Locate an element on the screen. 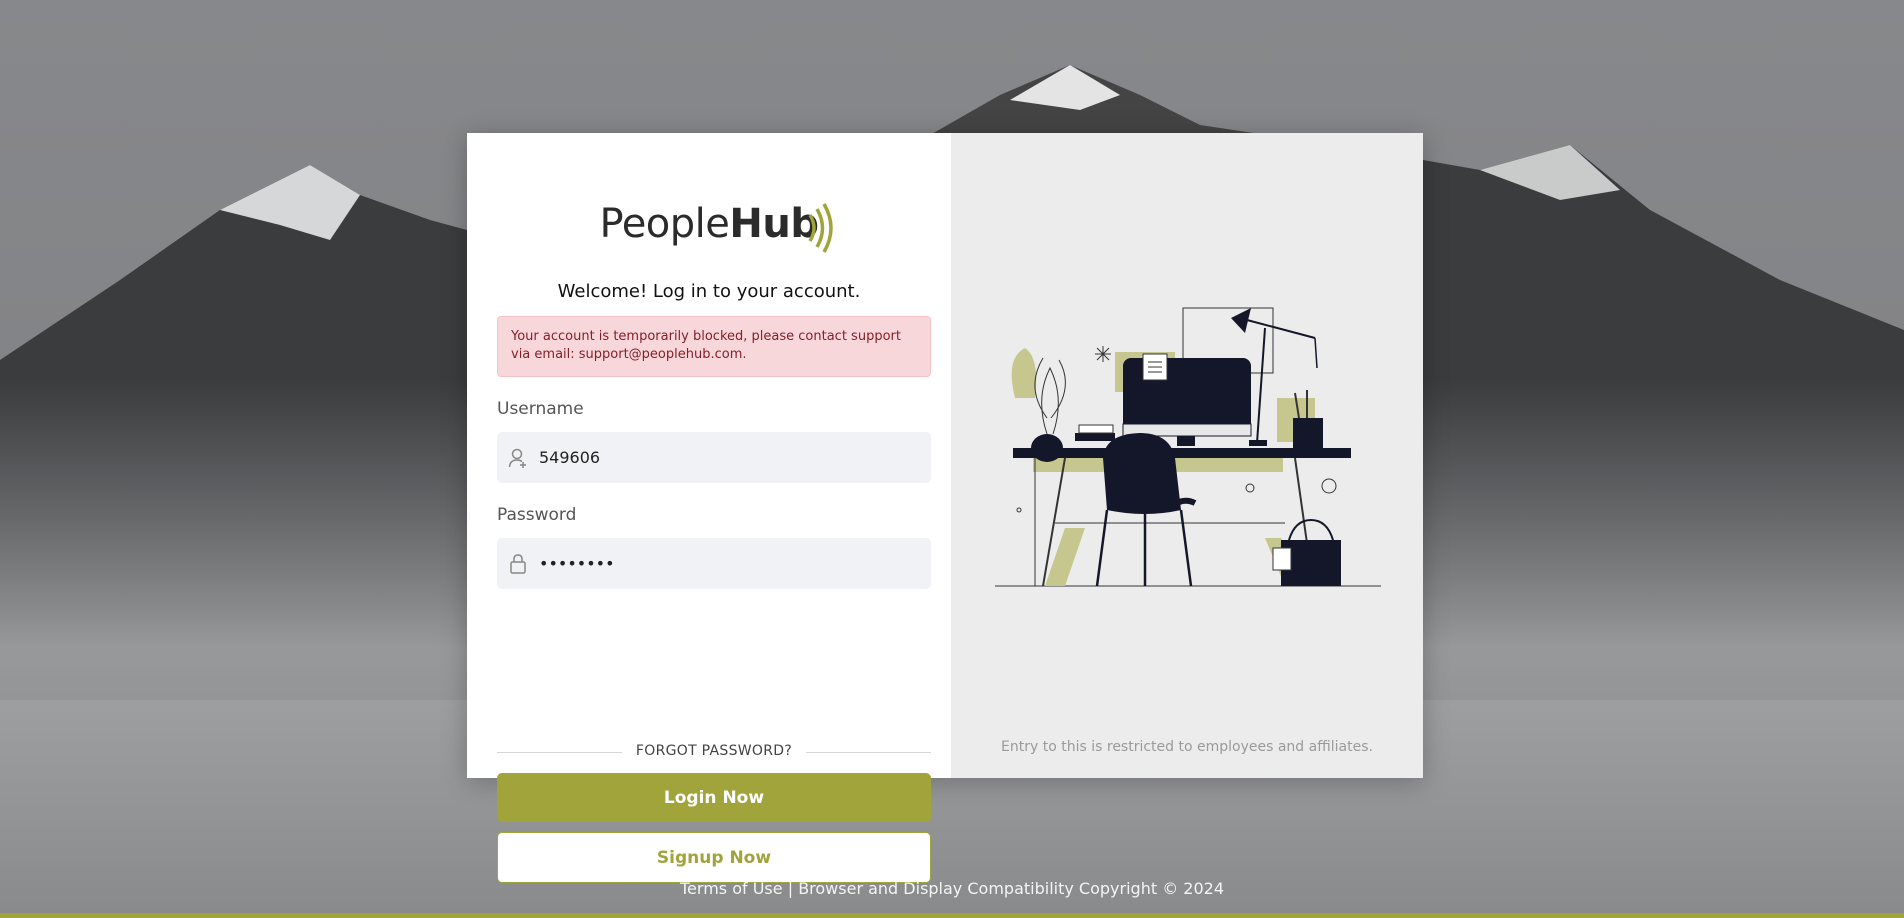 Image resolution: width=1904 pixels, height=918 pixels. browser-compatibility-link: Browser and Display Compatibility is located at coordinates (936, 888).